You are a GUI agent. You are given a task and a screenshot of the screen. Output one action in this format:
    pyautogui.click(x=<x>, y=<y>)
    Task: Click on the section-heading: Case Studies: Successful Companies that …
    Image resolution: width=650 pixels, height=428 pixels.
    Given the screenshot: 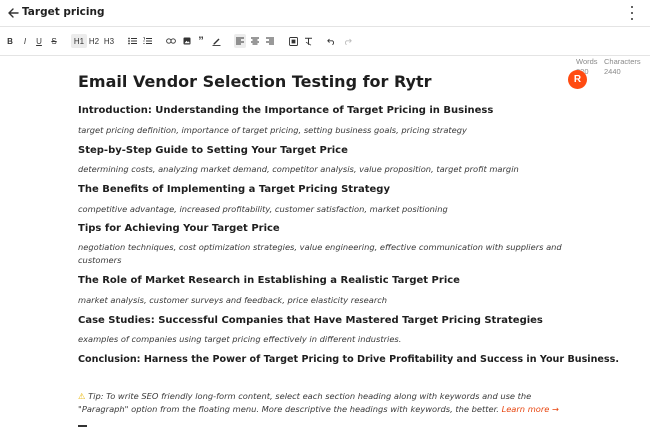 What is the action you would take?
    pyautogui.click(x=310, y=320)
    